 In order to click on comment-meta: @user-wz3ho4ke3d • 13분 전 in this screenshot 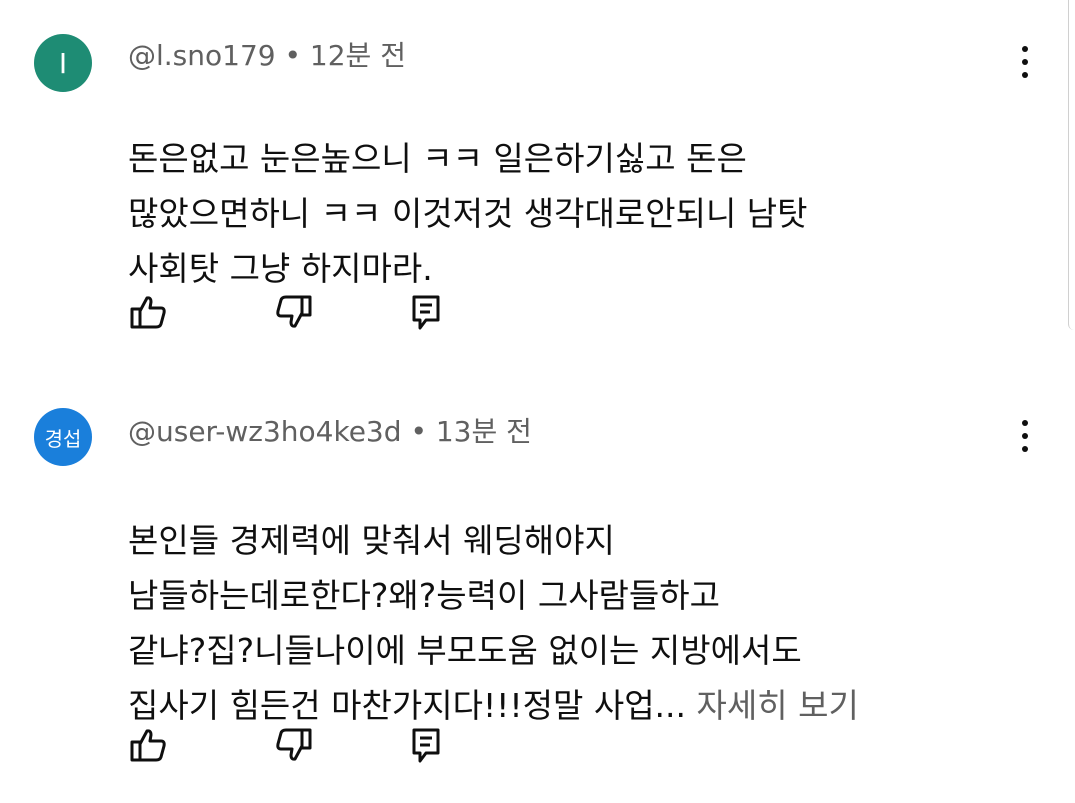, I will do `click(330, 430)`.